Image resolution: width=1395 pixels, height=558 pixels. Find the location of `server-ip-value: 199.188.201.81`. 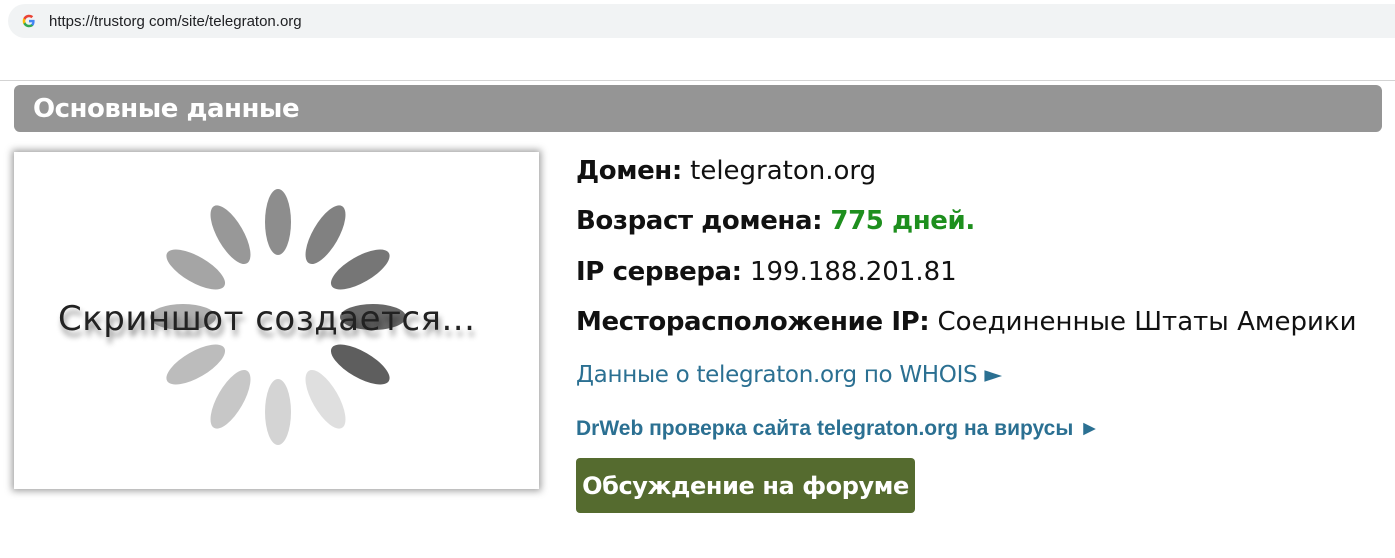

server-ip-value: 199.188.201.81 is located at coordinates (853, 272).